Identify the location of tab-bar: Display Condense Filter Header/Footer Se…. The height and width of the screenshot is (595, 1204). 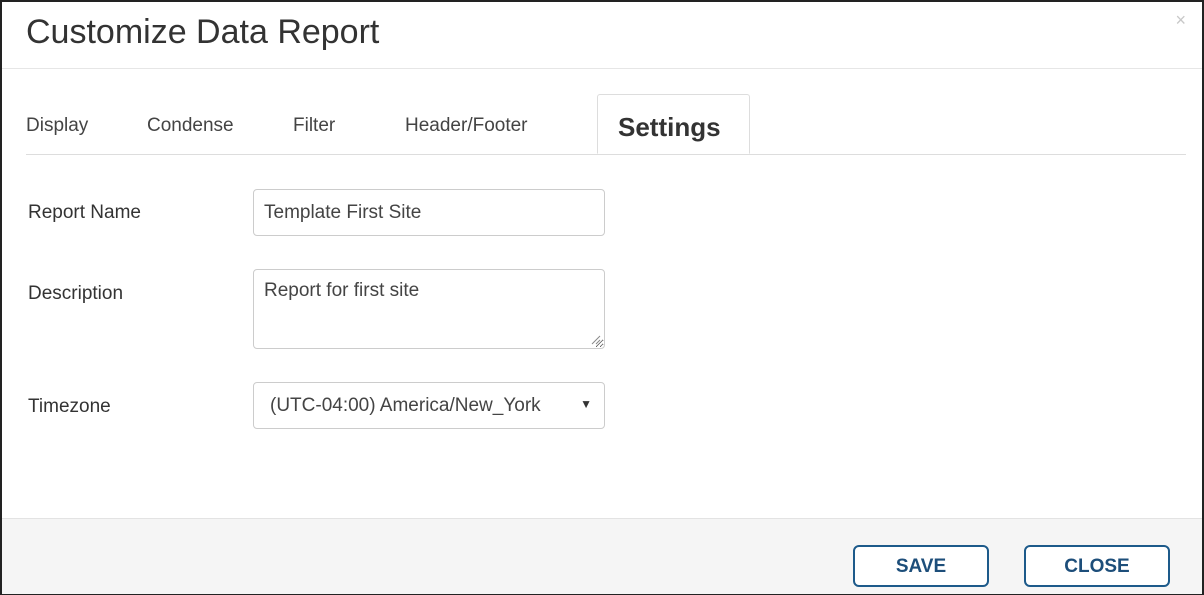
(606, 124).